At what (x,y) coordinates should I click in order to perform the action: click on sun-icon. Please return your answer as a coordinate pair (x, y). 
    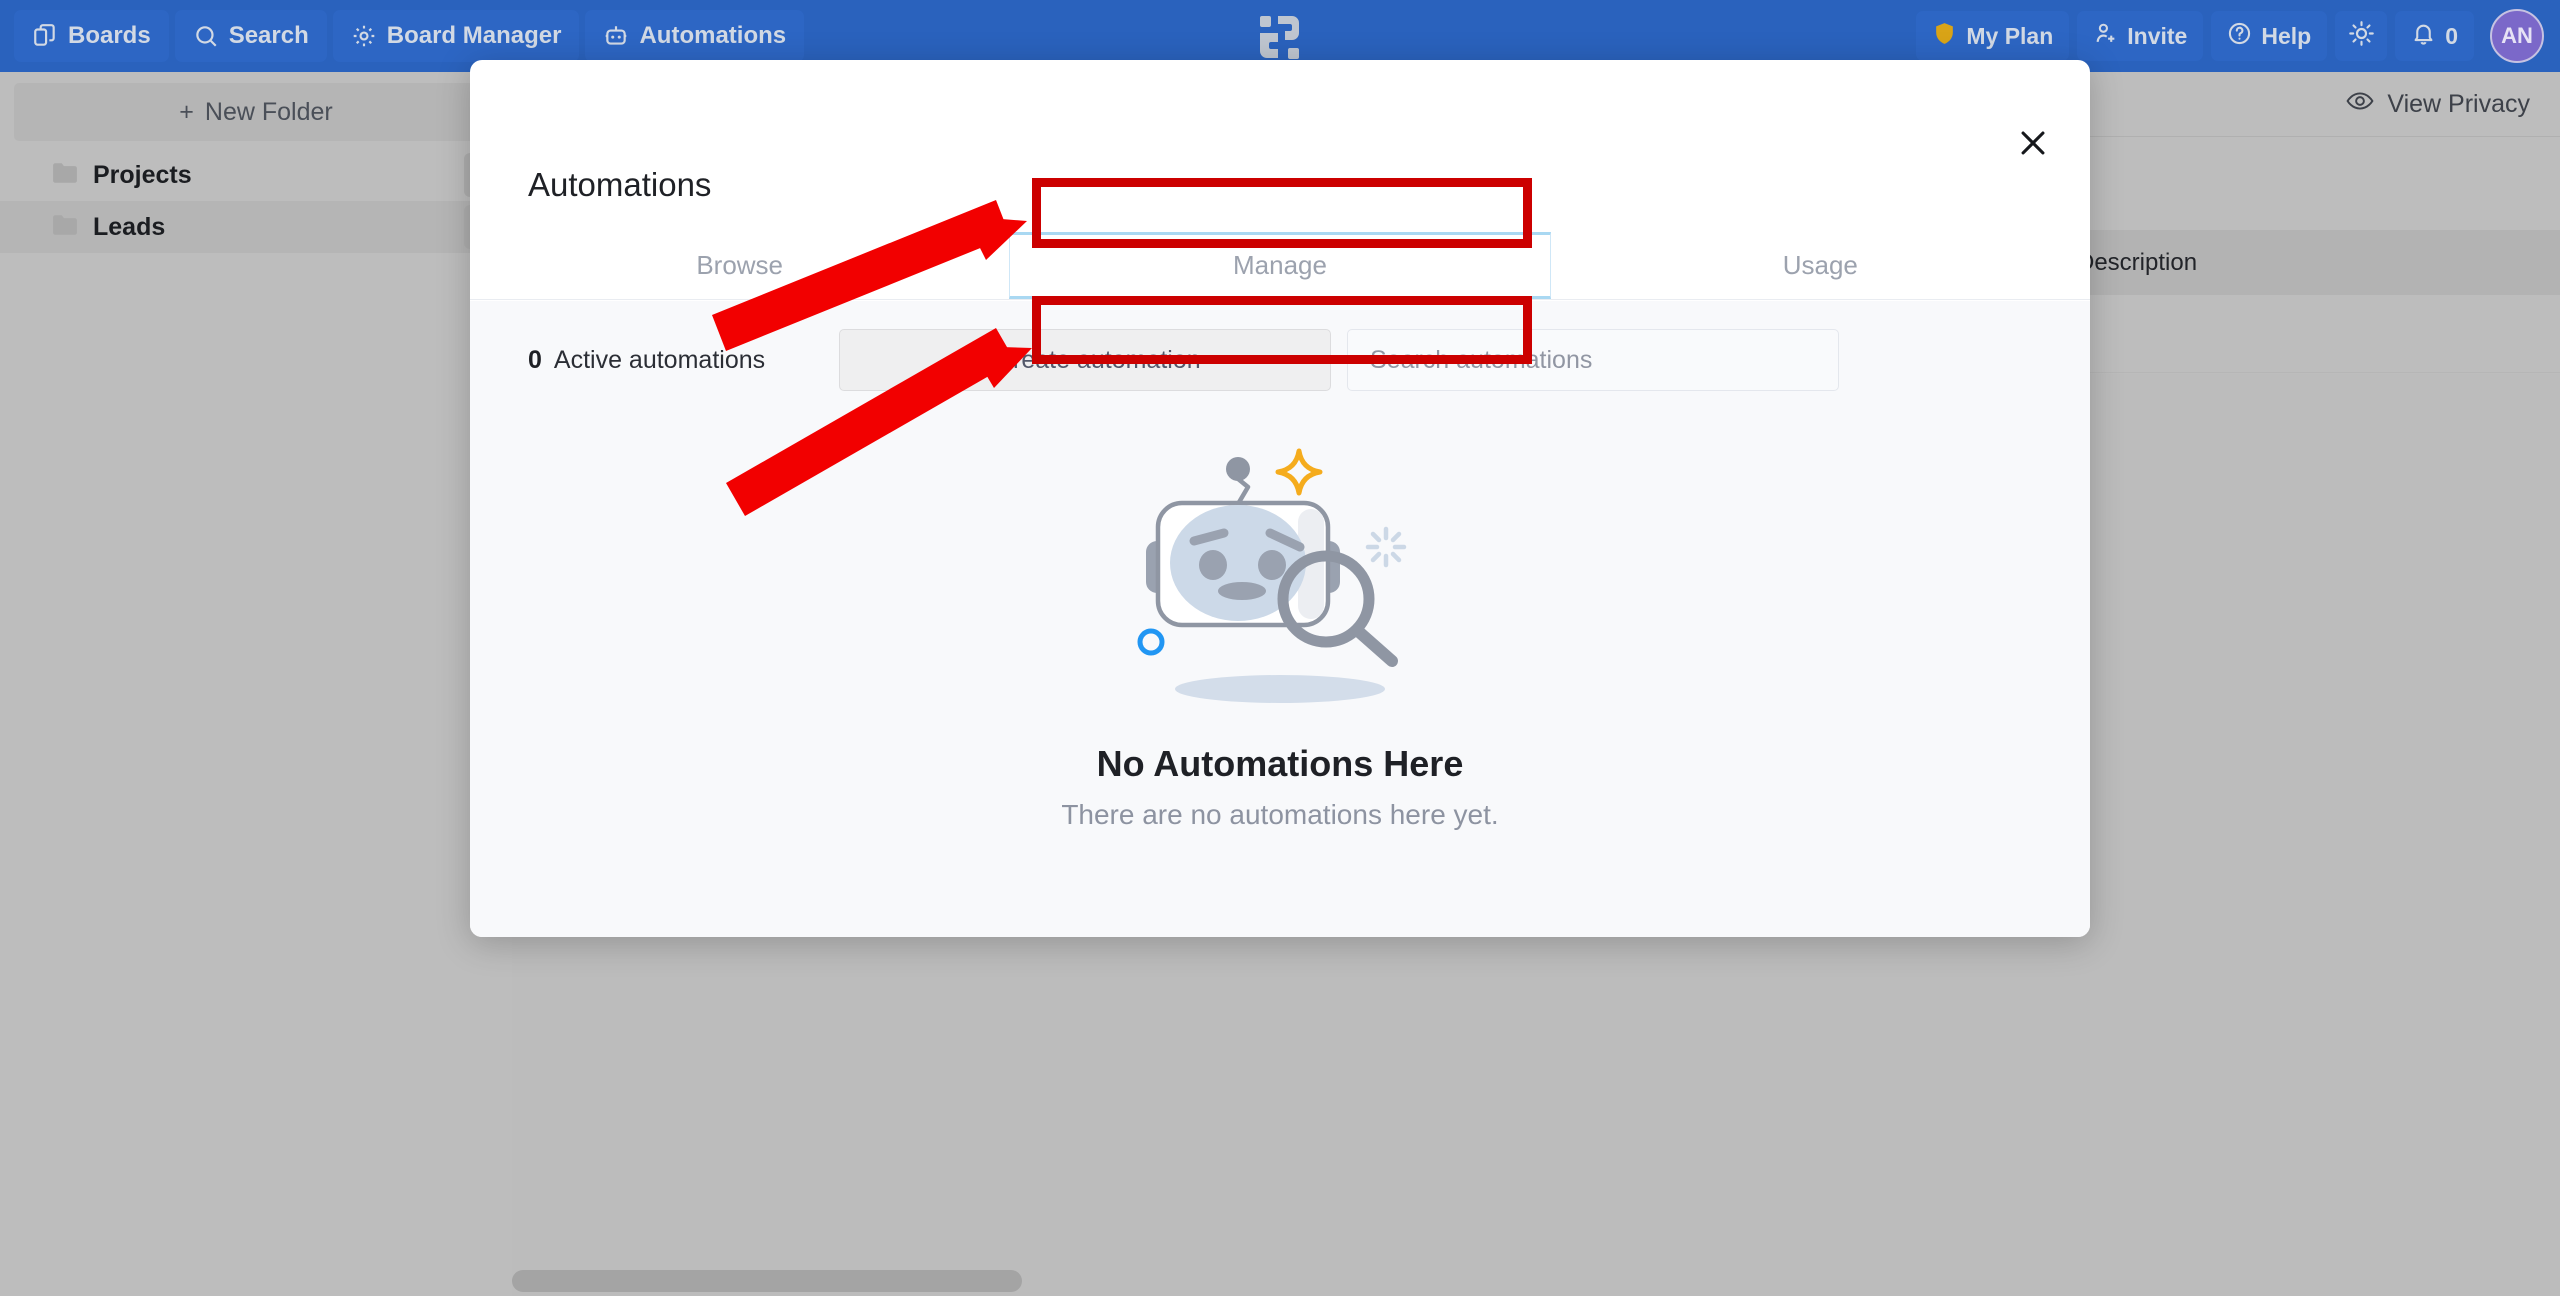
    Looking at the image, I should click on (2361, 36).